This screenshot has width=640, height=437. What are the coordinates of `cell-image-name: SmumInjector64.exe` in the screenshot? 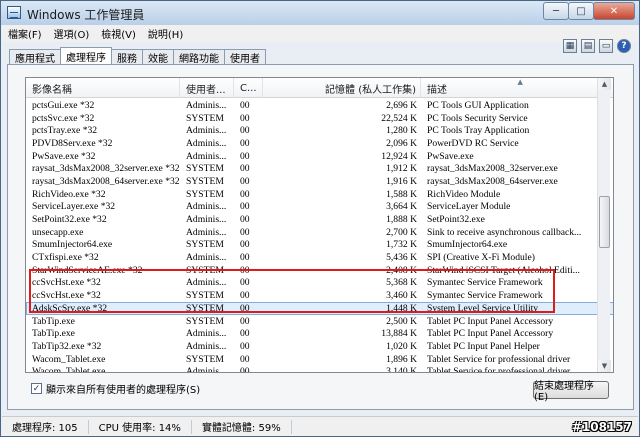 It's located at (72, 245).